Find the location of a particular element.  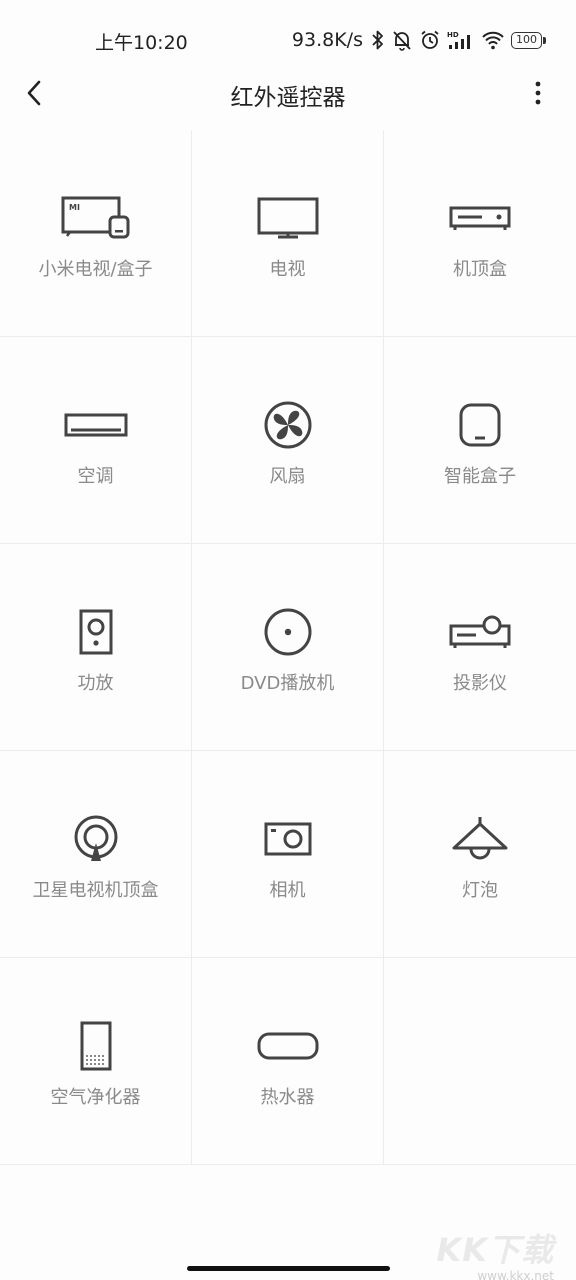

device-label: 热水器 is located at coordinates (287, 1097).